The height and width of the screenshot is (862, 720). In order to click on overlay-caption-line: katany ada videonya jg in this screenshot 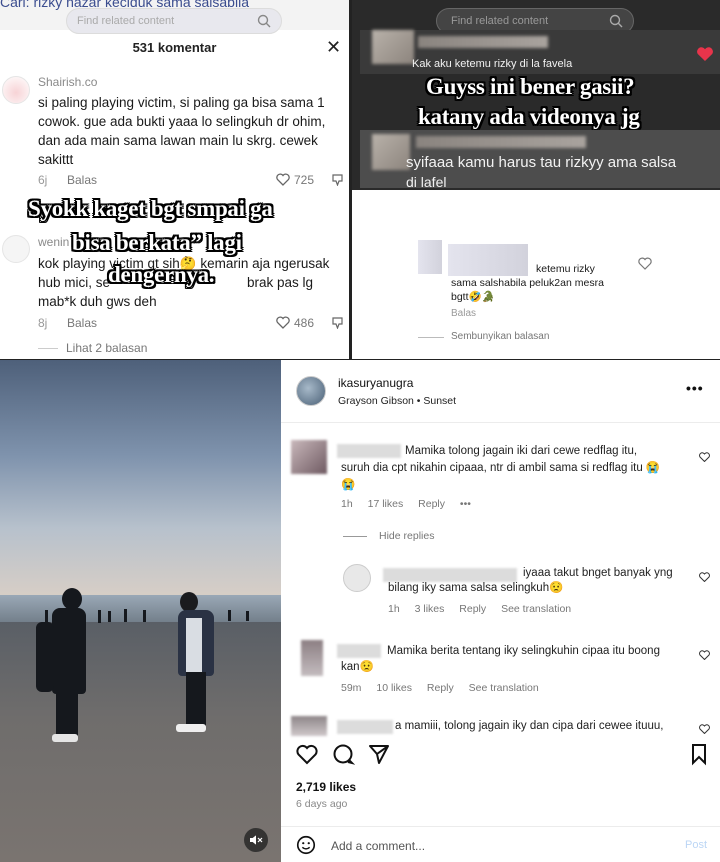, I will do `click(529, 116)`.